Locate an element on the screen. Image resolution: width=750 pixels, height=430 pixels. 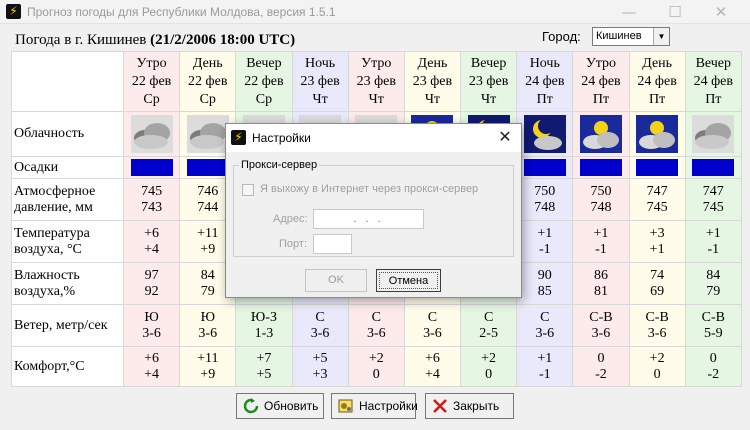
comfort-max: +7 is located at coordinates (264, 358).